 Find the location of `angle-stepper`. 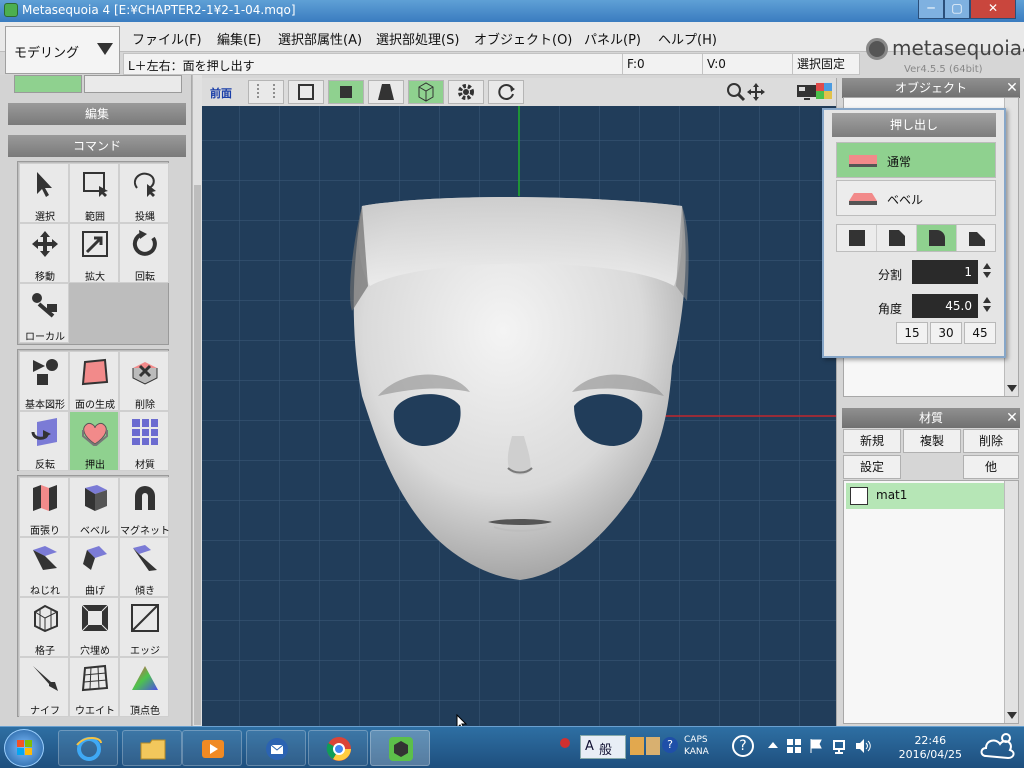

angle-stepper is located at coordinates (987, 306).